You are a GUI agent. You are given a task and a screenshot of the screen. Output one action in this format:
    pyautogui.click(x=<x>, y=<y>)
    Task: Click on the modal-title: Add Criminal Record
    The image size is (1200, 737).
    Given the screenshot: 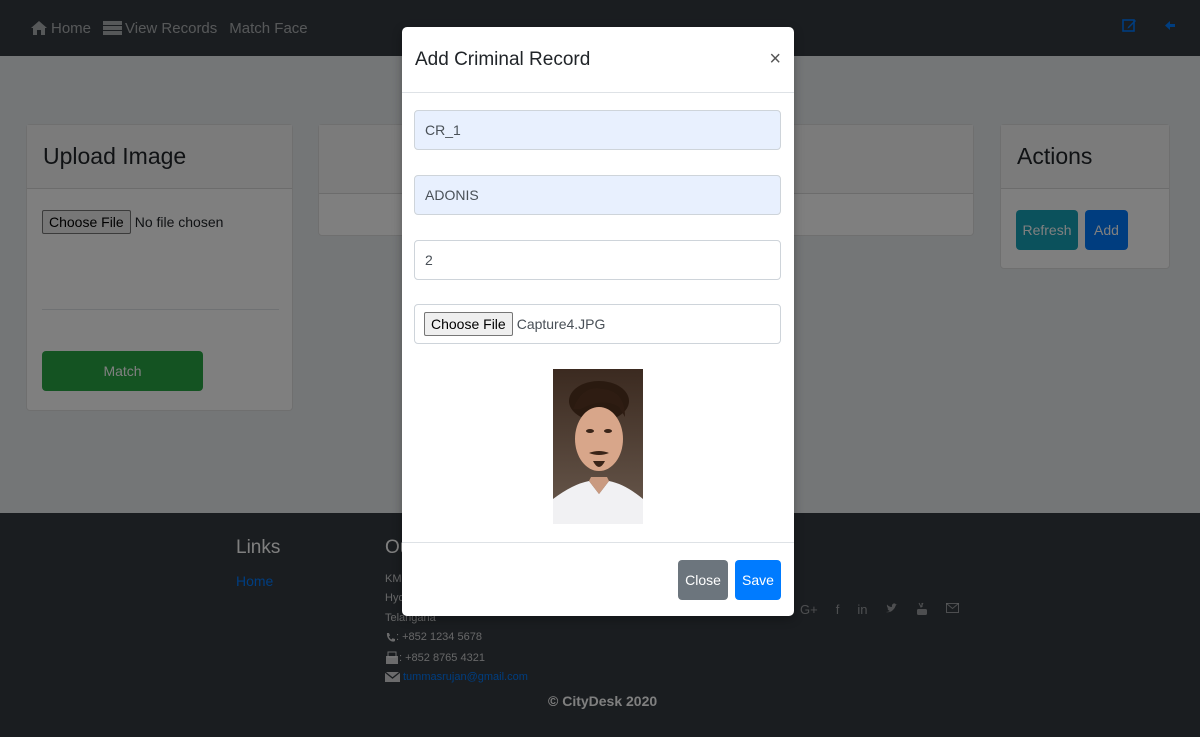 What is the action you would take?
    pyautogui.click(x=503, y=59)
    